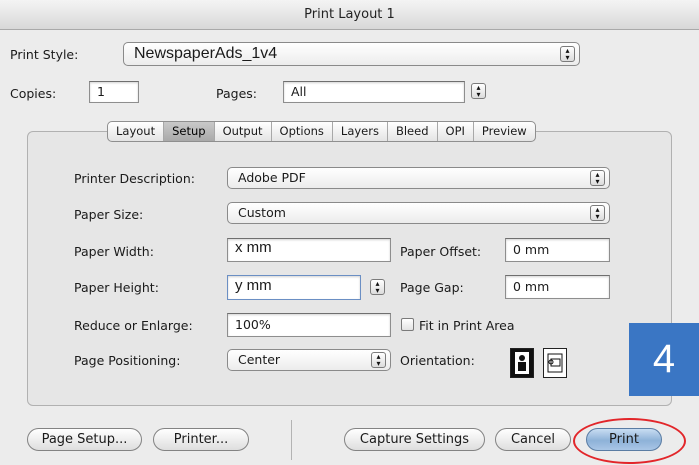  I want to click on highlight-circle, so click(629, 441).